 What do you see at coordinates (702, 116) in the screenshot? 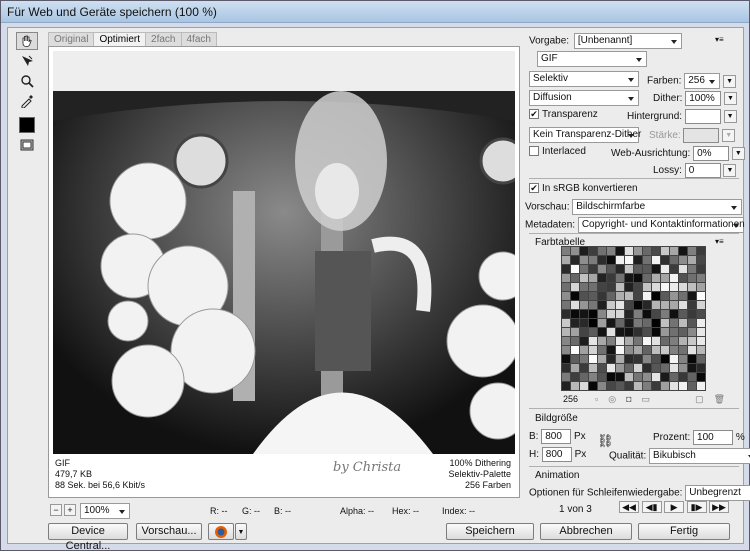
I see `matte-input` at bounding box center [702, 116].